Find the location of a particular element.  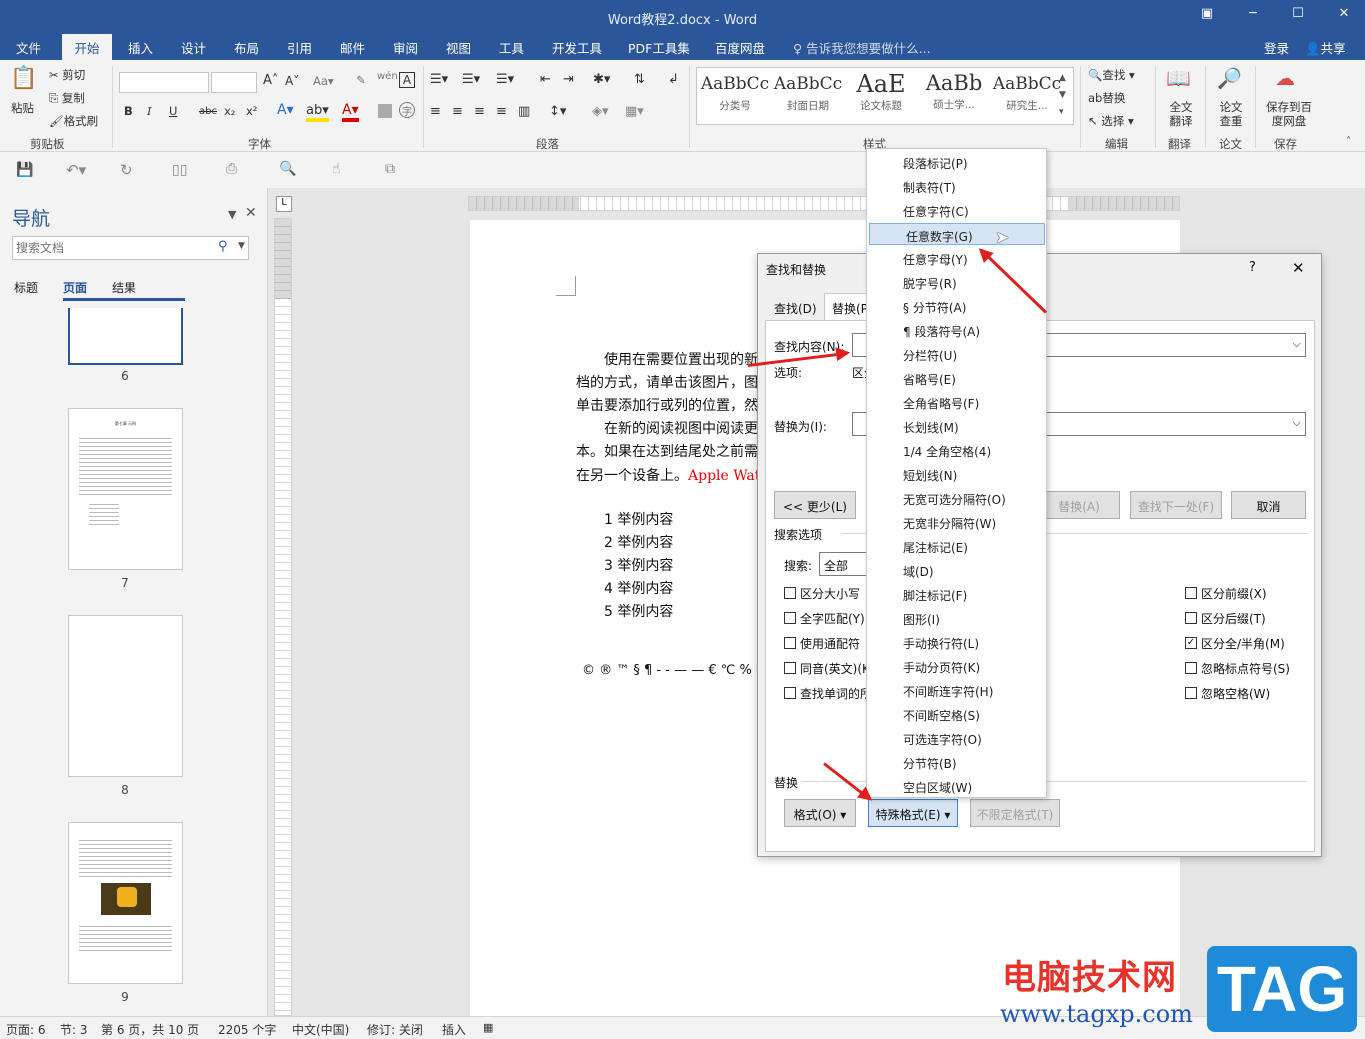

vertical-ruler is located at coordinates (283, 617).